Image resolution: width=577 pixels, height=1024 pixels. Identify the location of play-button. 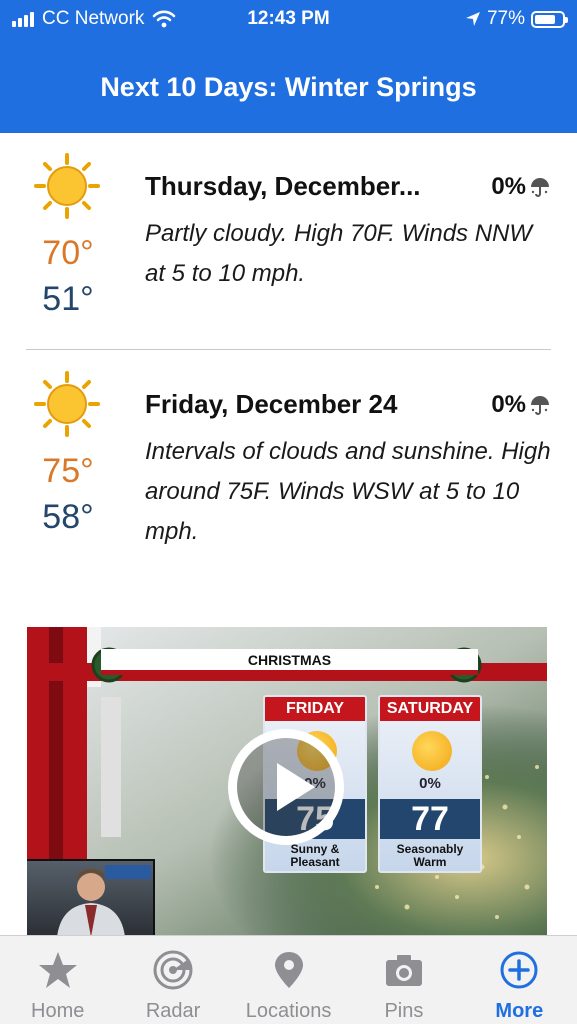
(286, 787).